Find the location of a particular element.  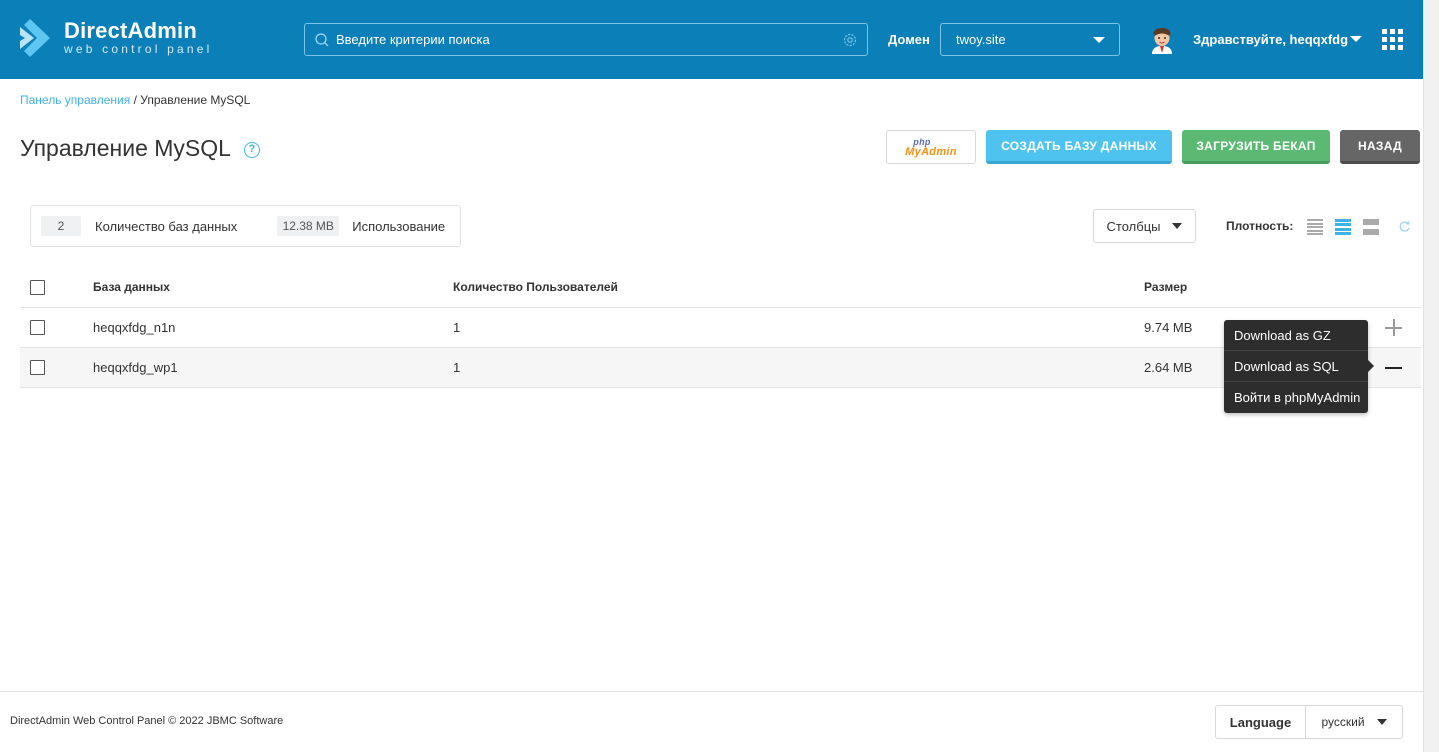

database-name: heqqxfdg_n1n is located at coordinates (134, 327).